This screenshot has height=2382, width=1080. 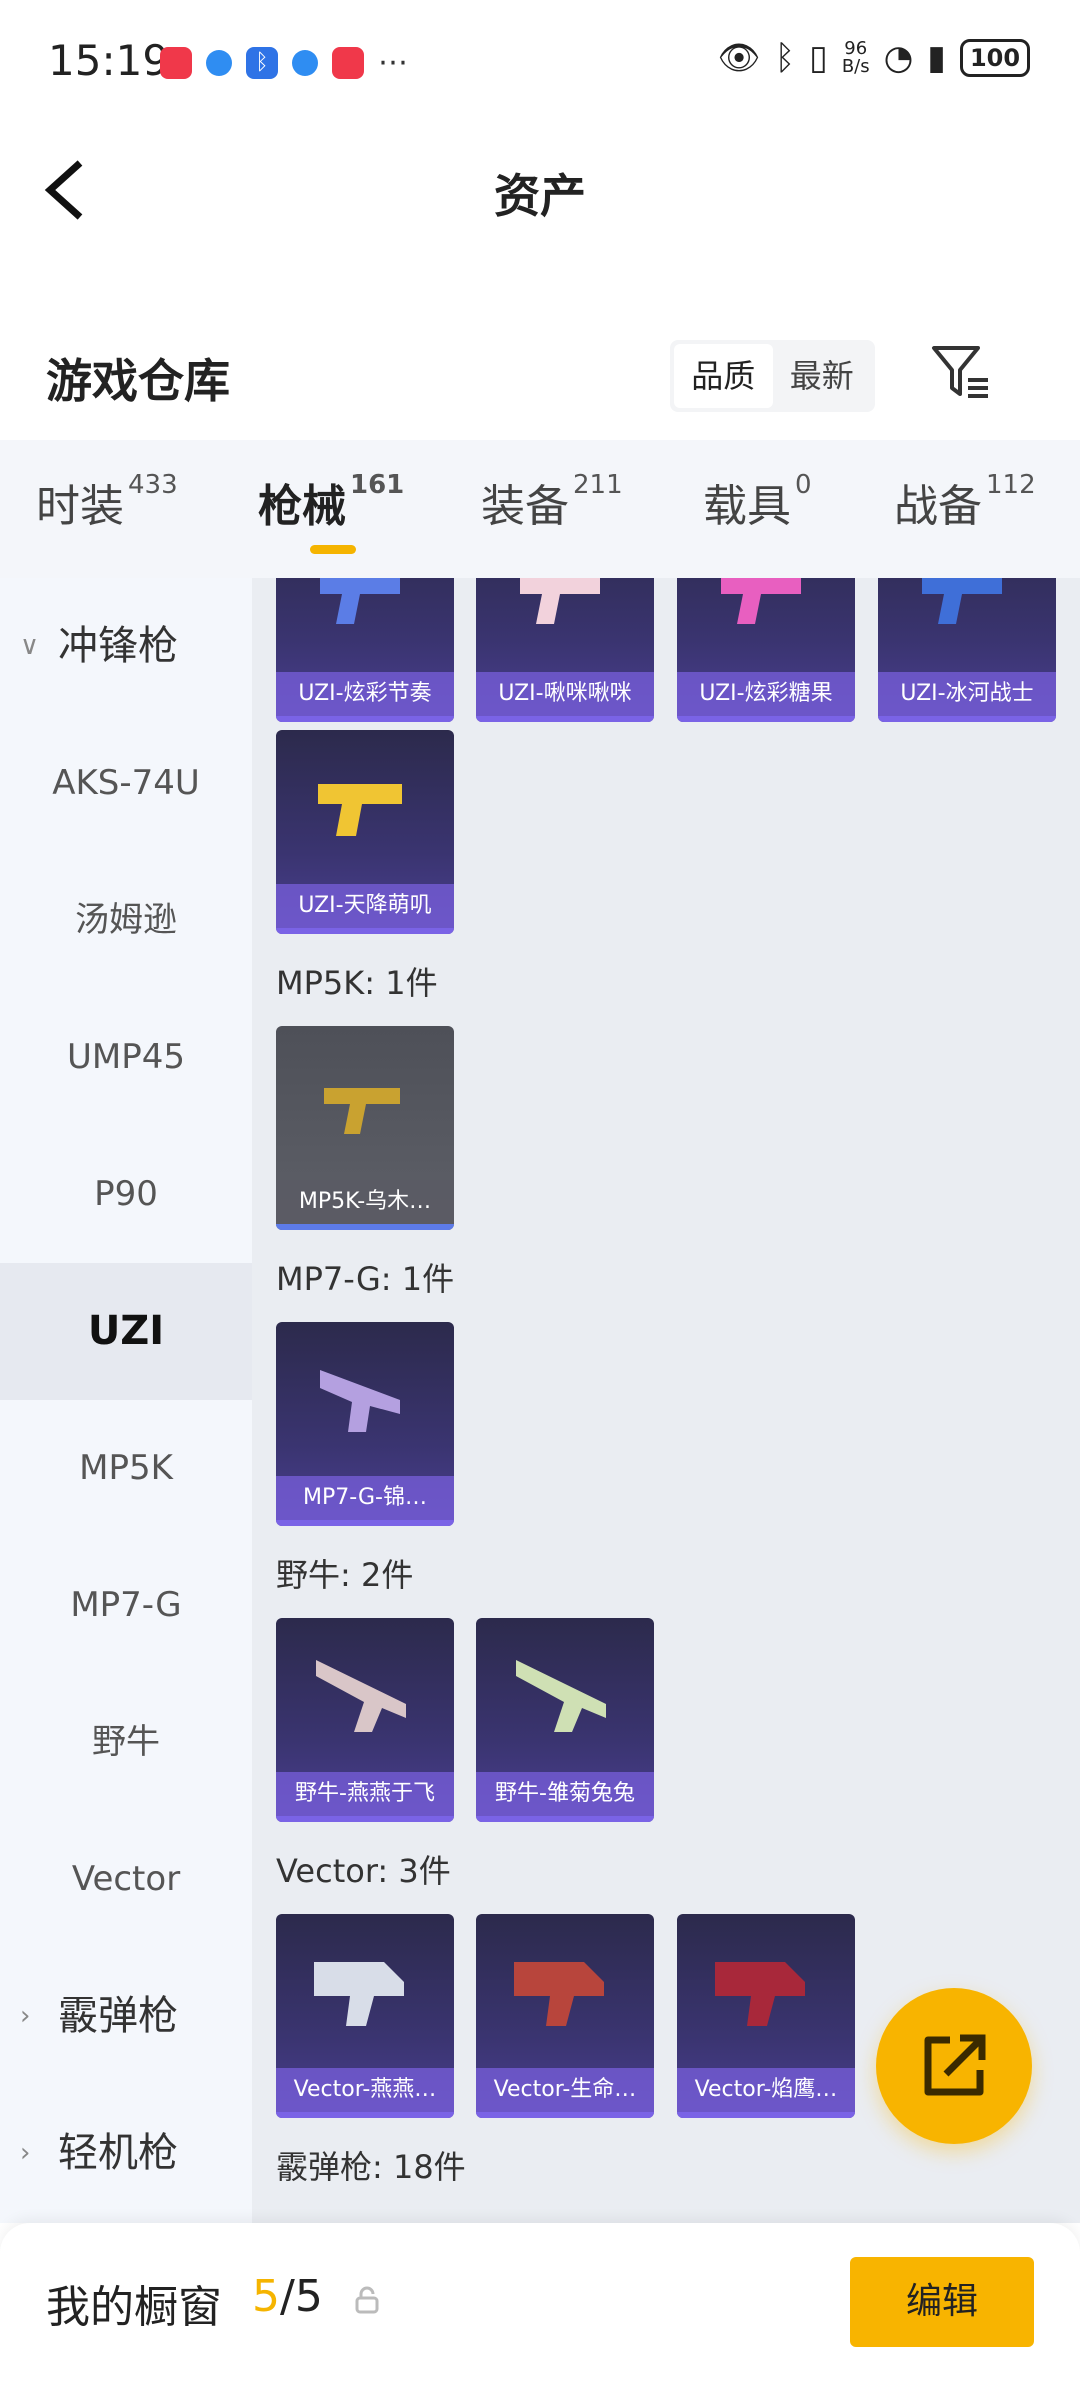 What do you see at coordinates (367, 2300) in the screenshot?
I see `lock-icon` at bounding box center [367, 2300].